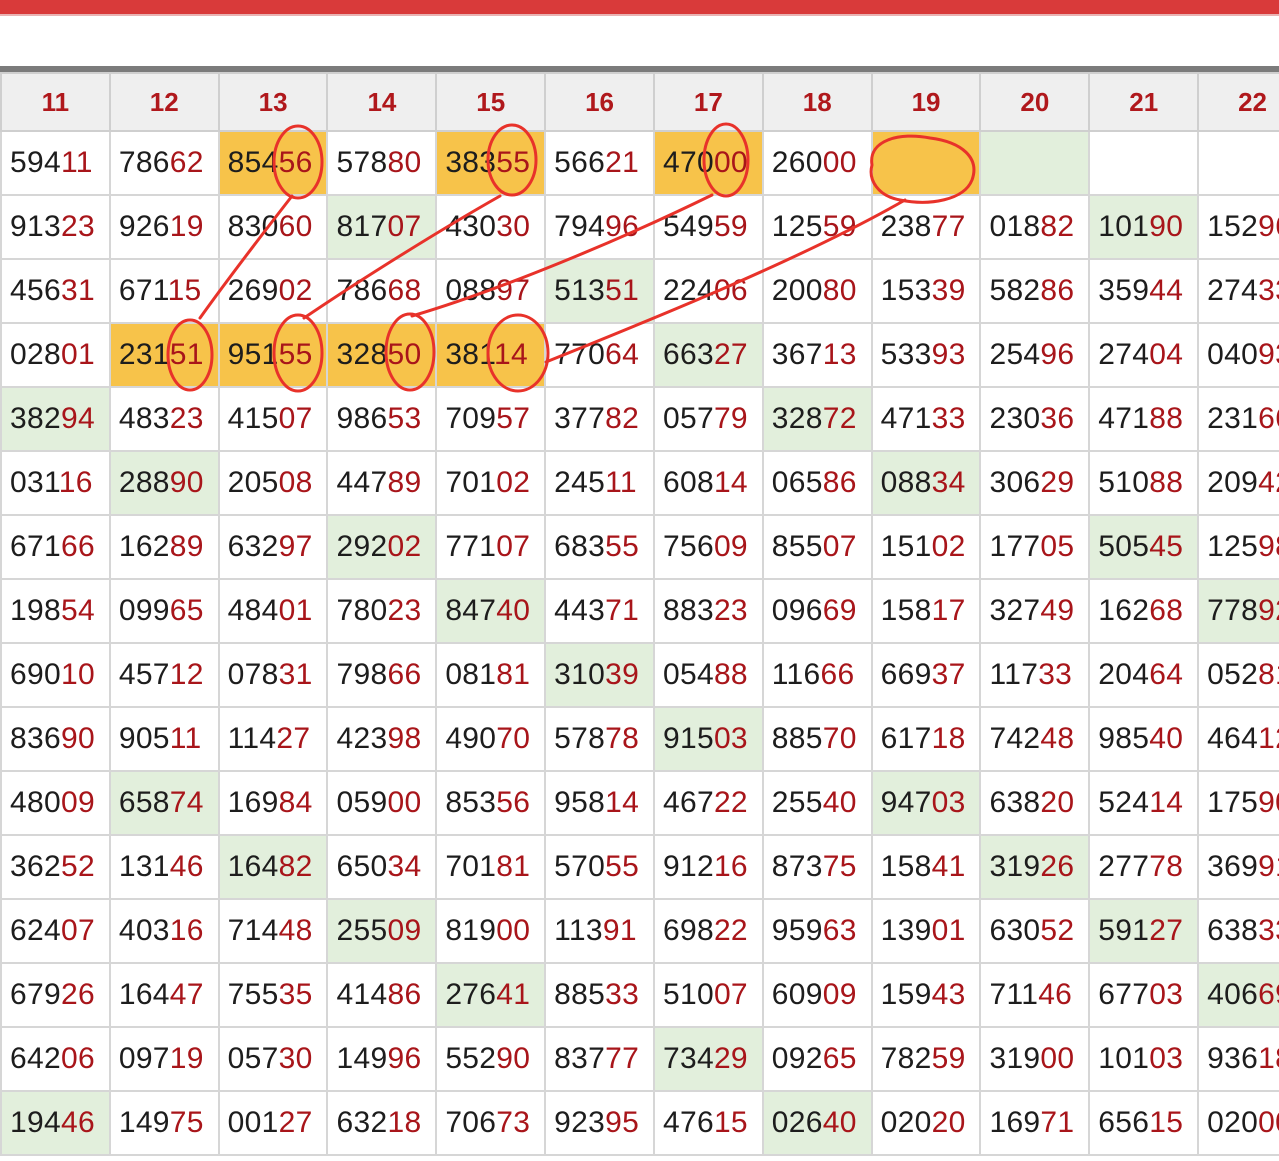 This screenshot has height=1161, width=1279. What do you see at coordinates (639, 7) in the screenshot?
I see `top-bar` at bounding box center [639, 7].